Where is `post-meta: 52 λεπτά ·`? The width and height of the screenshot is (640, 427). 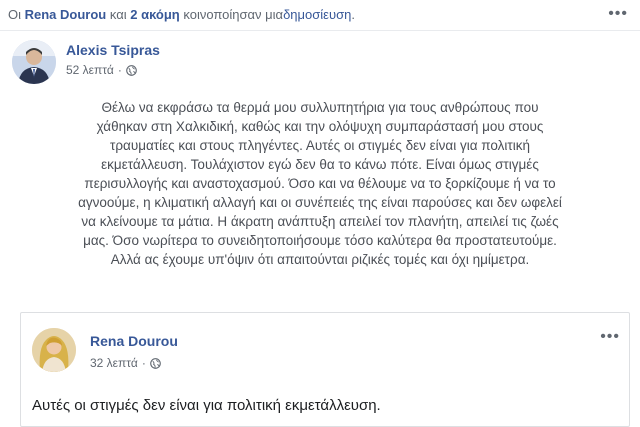 post-meta: 52 λεπτά · is located at coordinates (101, 70).